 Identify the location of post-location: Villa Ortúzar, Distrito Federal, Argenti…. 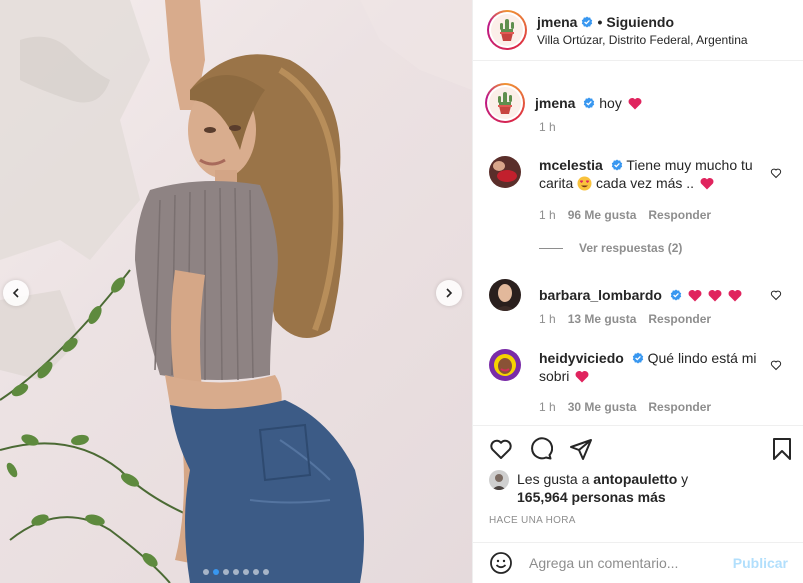
(642, 40).